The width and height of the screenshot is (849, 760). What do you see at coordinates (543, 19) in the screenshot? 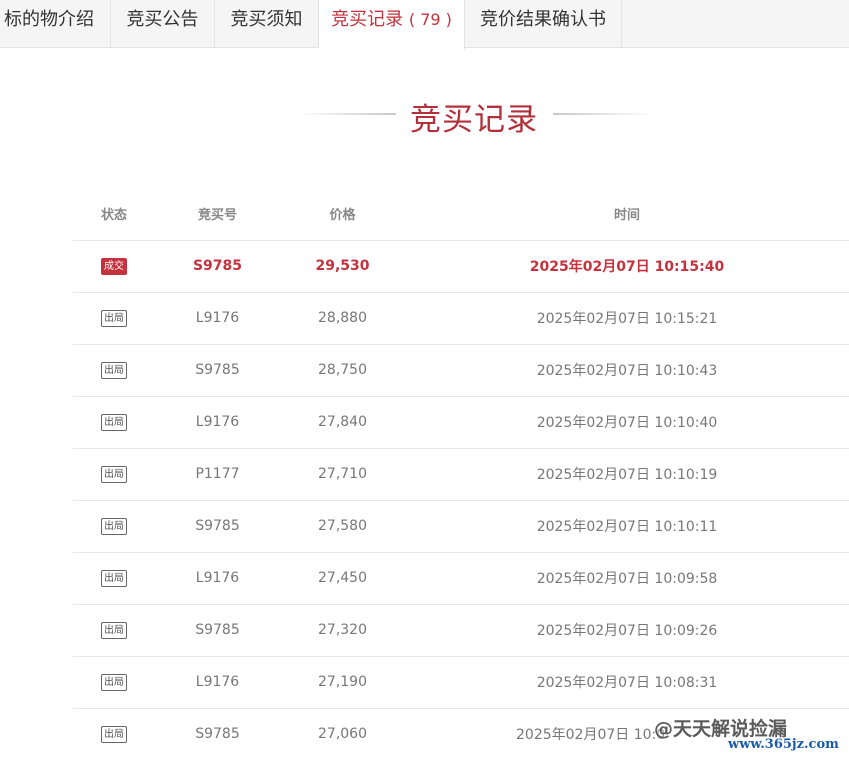
I see `tab-label: 竞价结果确认书` at bounding box center [543, 19].